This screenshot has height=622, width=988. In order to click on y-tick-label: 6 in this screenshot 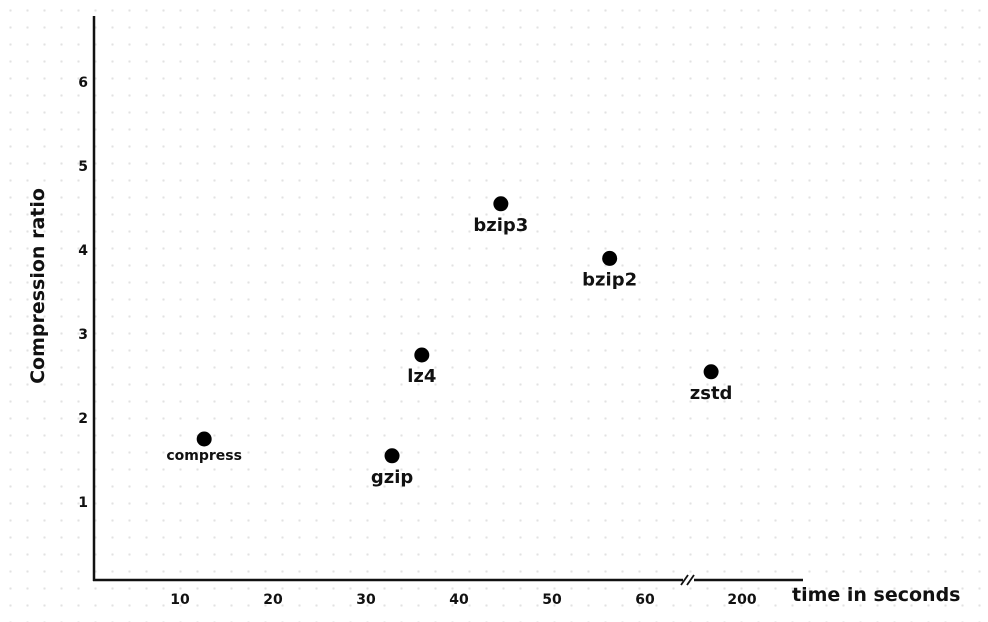, I will do `click(83, 83)`.